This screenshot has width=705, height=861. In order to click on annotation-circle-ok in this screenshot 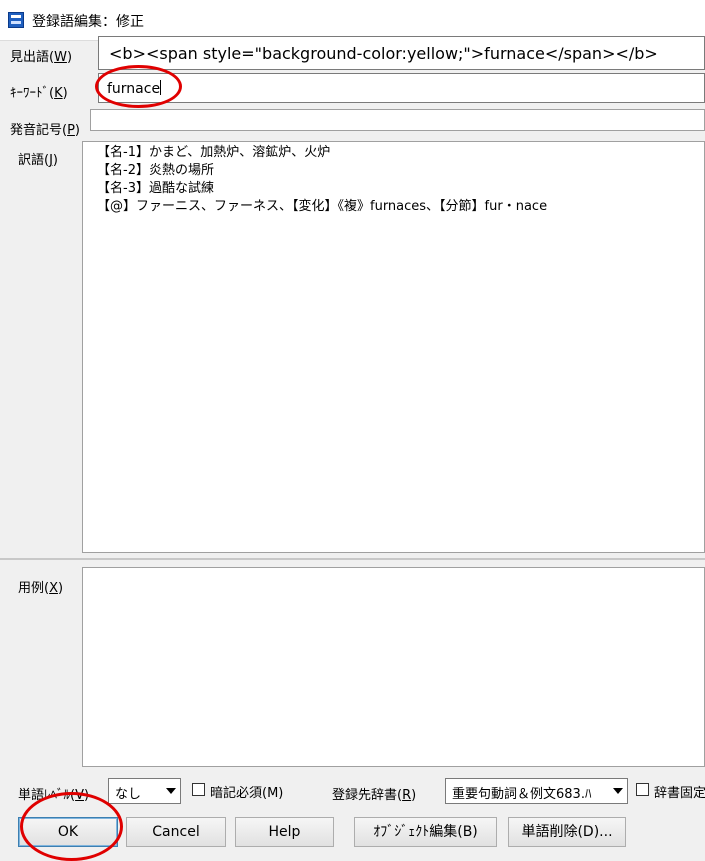, I will do `click(71, 826)`.